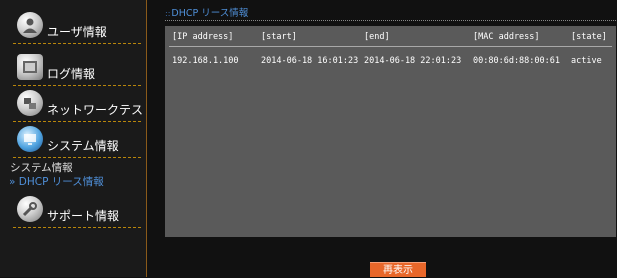 The width and height of the screenshot is (617, 278). Describe the element at coordinates (168, 13) in the screenshot. I see `section-mark: ::` at that location.